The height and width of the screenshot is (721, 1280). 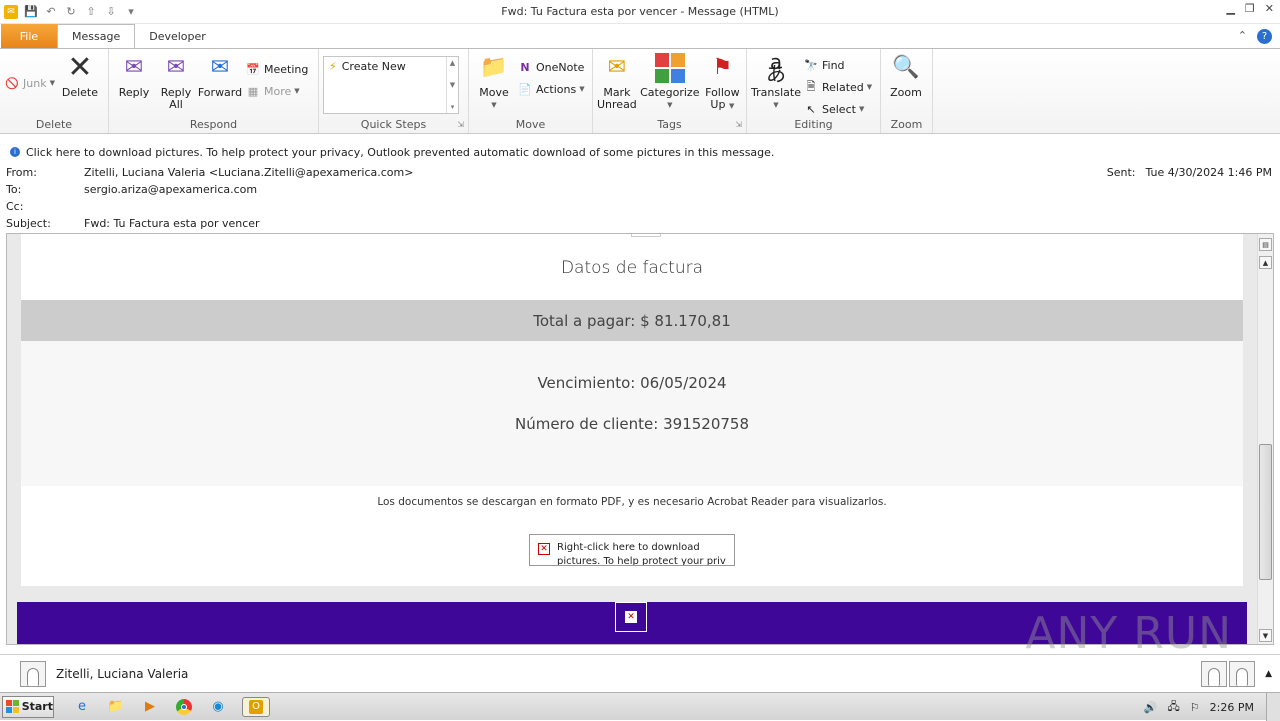 I want to click on restore-icon: ❐, so click(x=1250, y=8).